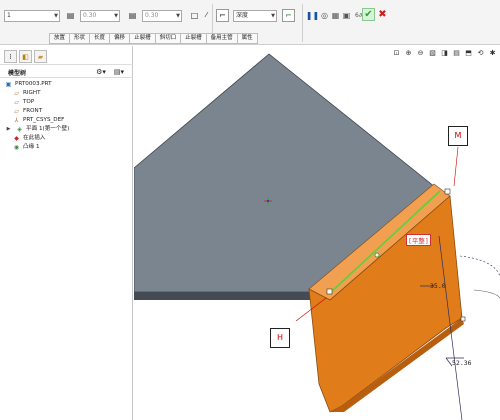  I want to click on callout-h: H, so click(280, 338).